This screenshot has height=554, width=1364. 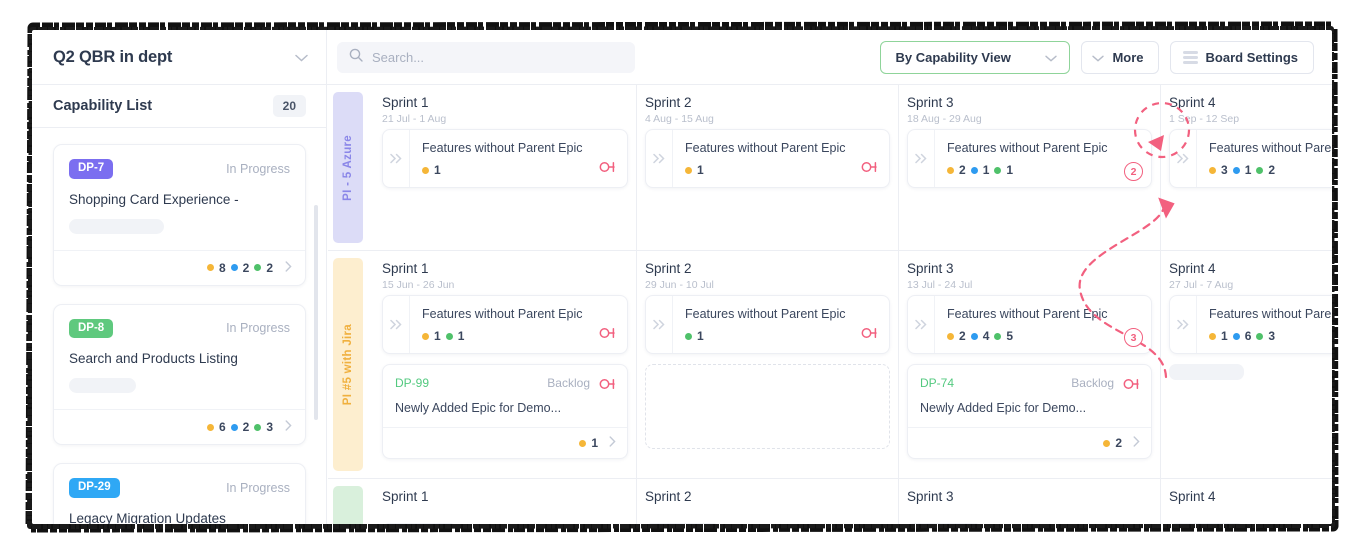 What do you see at coordinates (980, 170) in the screenshot?
I see `epic-stats: 2 1 1` at bounding box center [980, 170].